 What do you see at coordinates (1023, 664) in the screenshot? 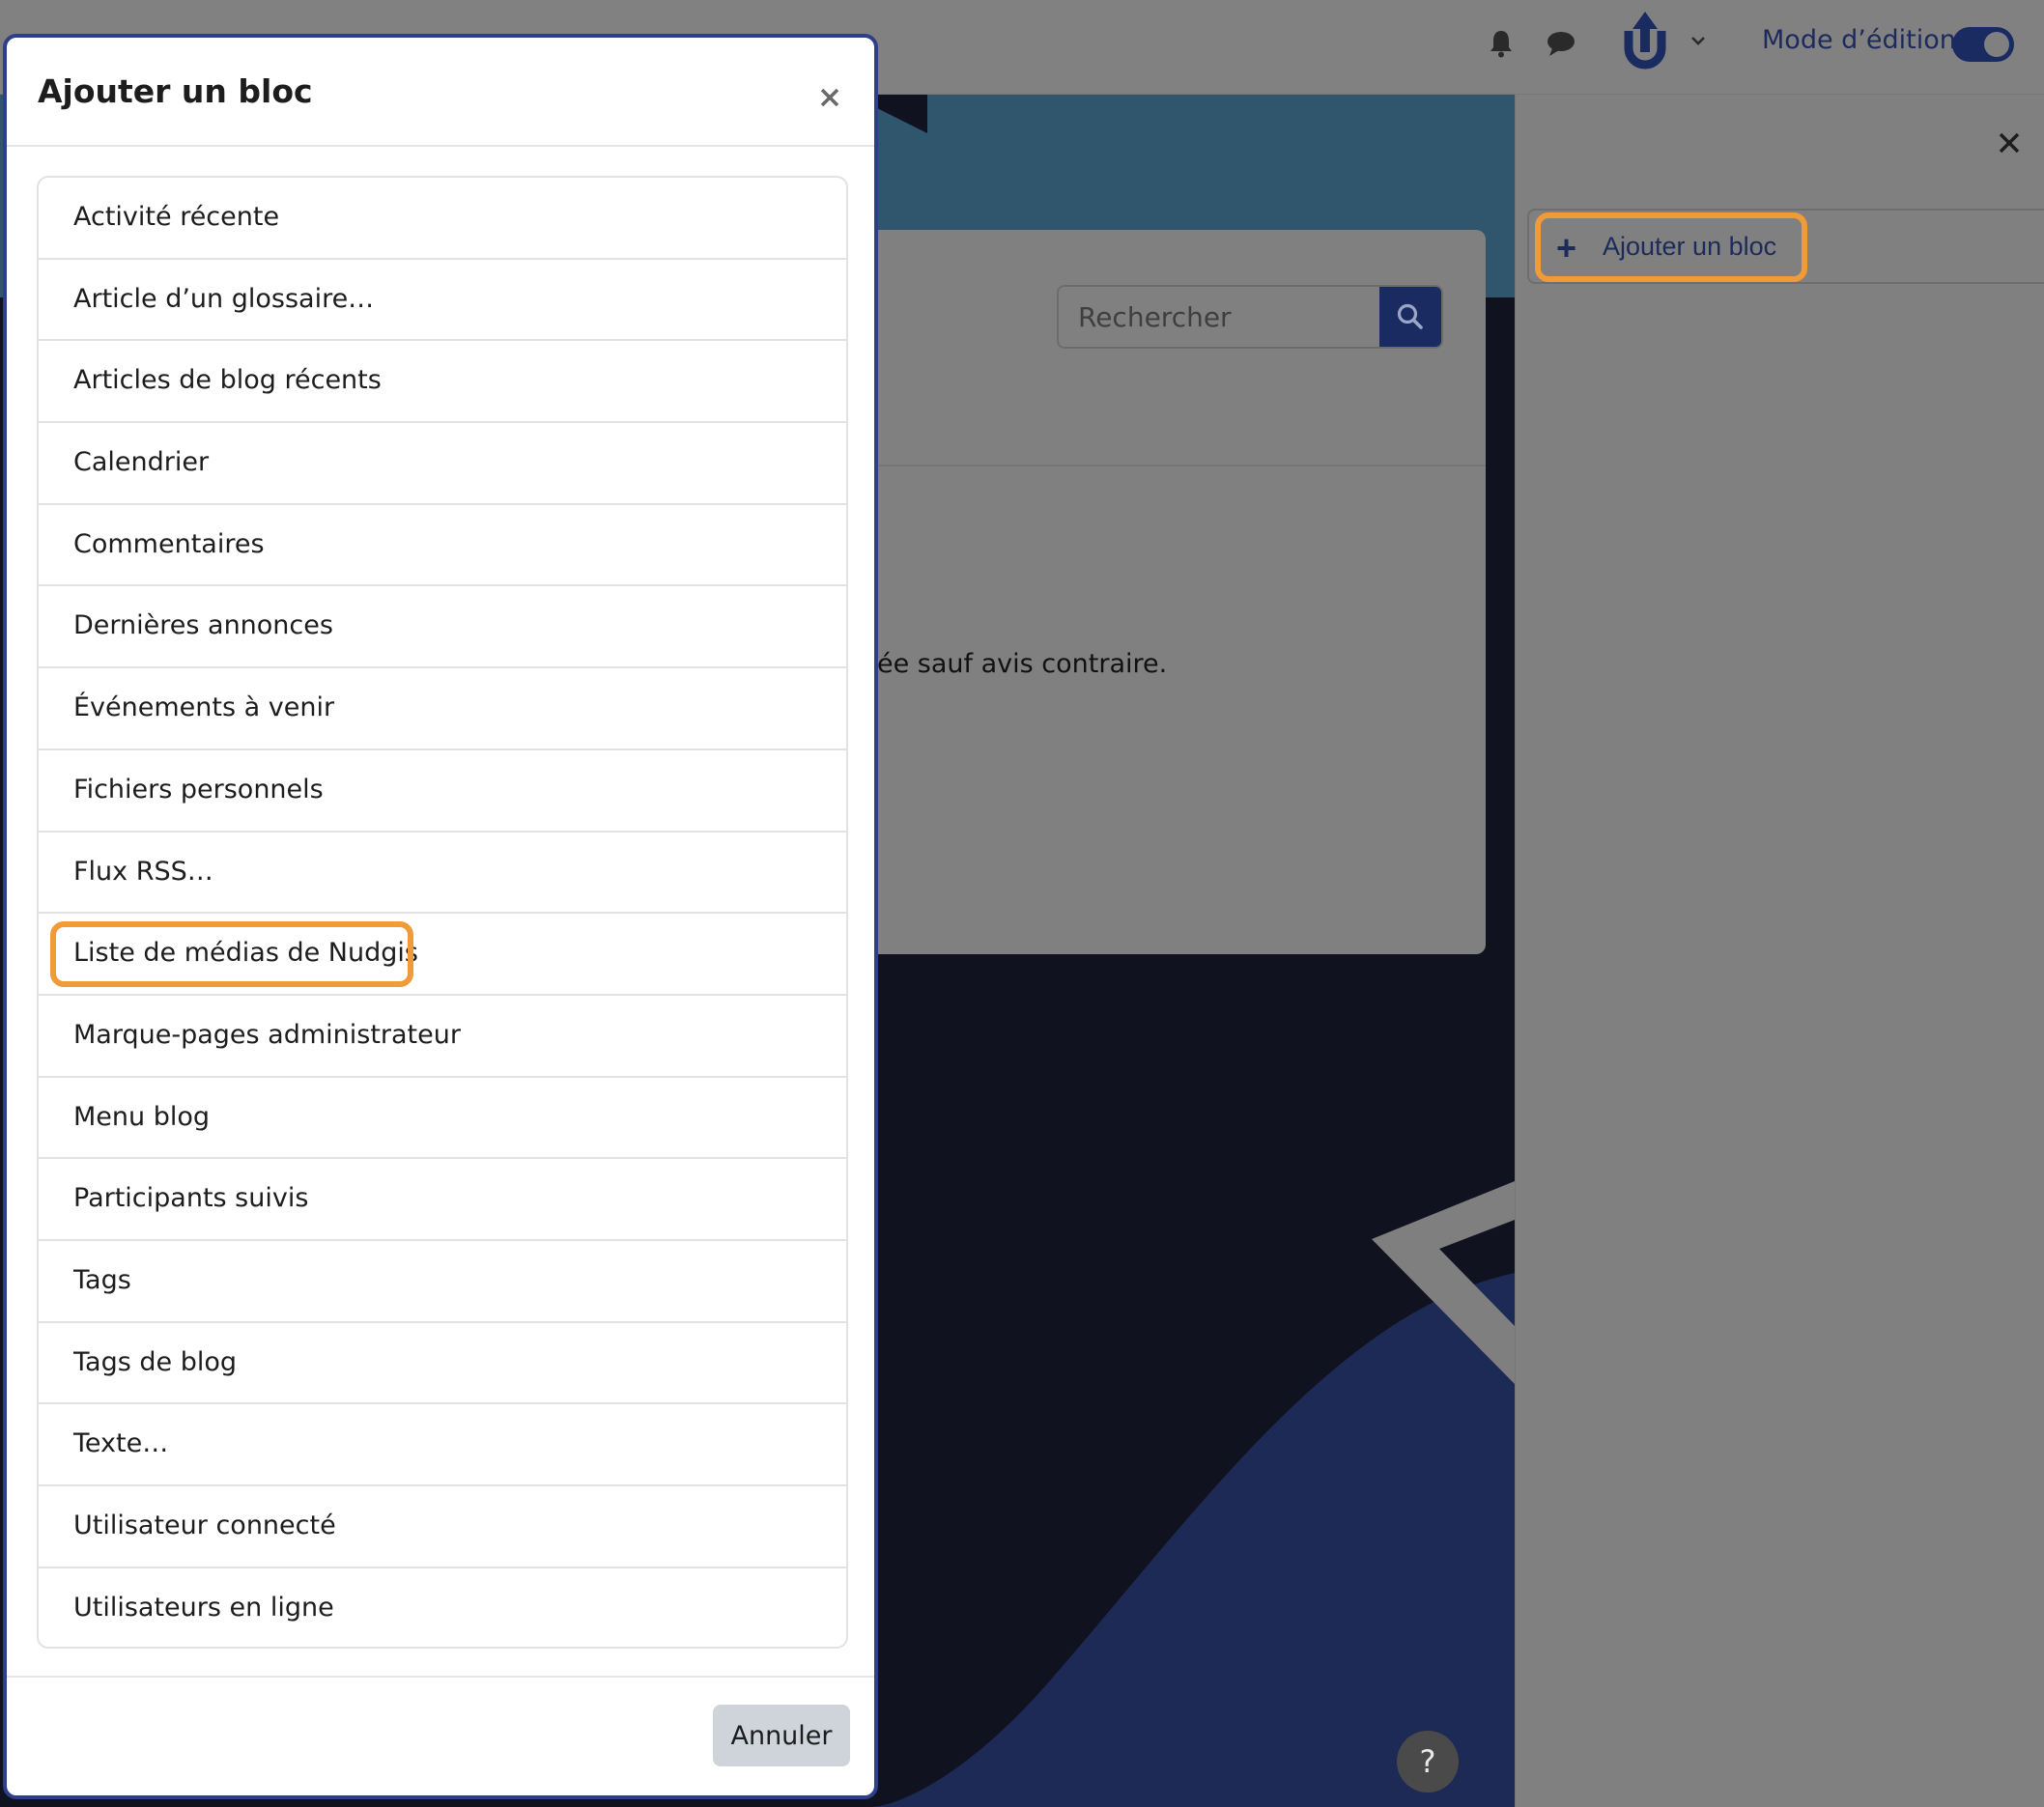
I see `card-text: ée sauf avis contraire.` at bounding box center [1023, 664].